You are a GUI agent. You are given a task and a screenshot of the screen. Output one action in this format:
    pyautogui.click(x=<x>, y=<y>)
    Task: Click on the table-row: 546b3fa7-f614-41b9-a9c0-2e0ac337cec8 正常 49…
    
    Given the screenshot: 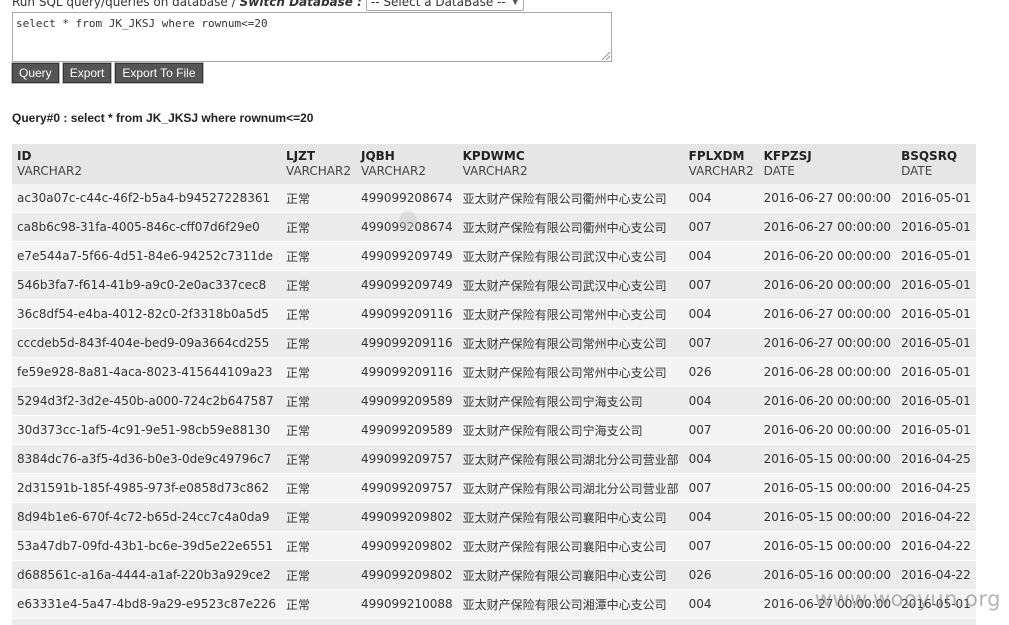 What is the action you would take?
    pyautogui.click(x=494, y=285)
    